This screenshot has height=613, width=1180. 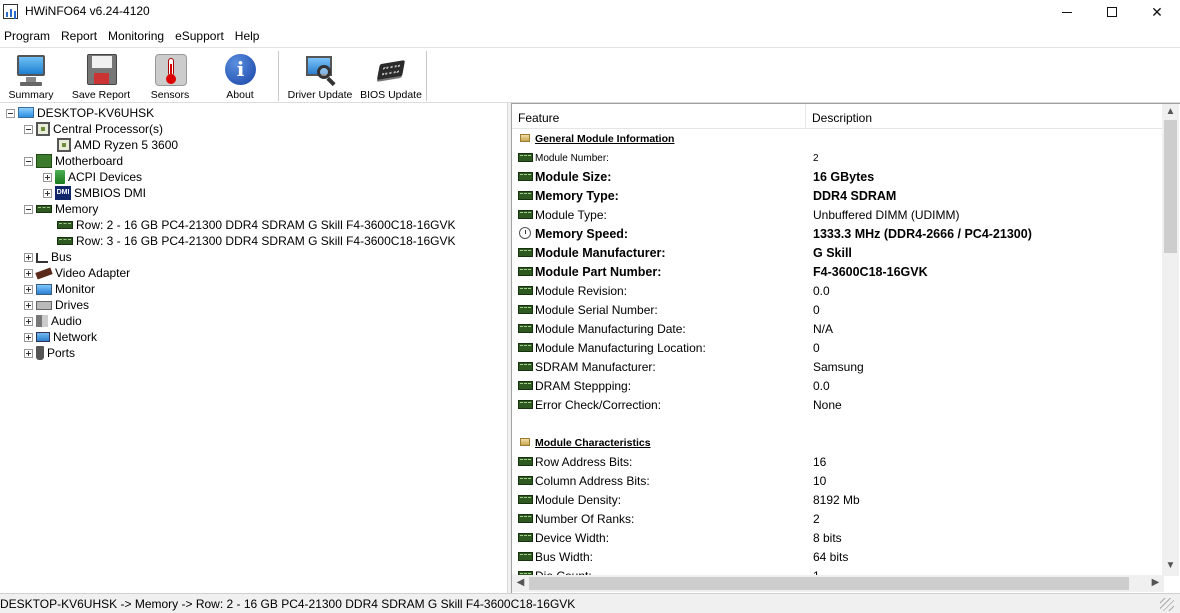 I want to click on description-value: F4-3600C18-16GVK, so click(x=870, y=272).